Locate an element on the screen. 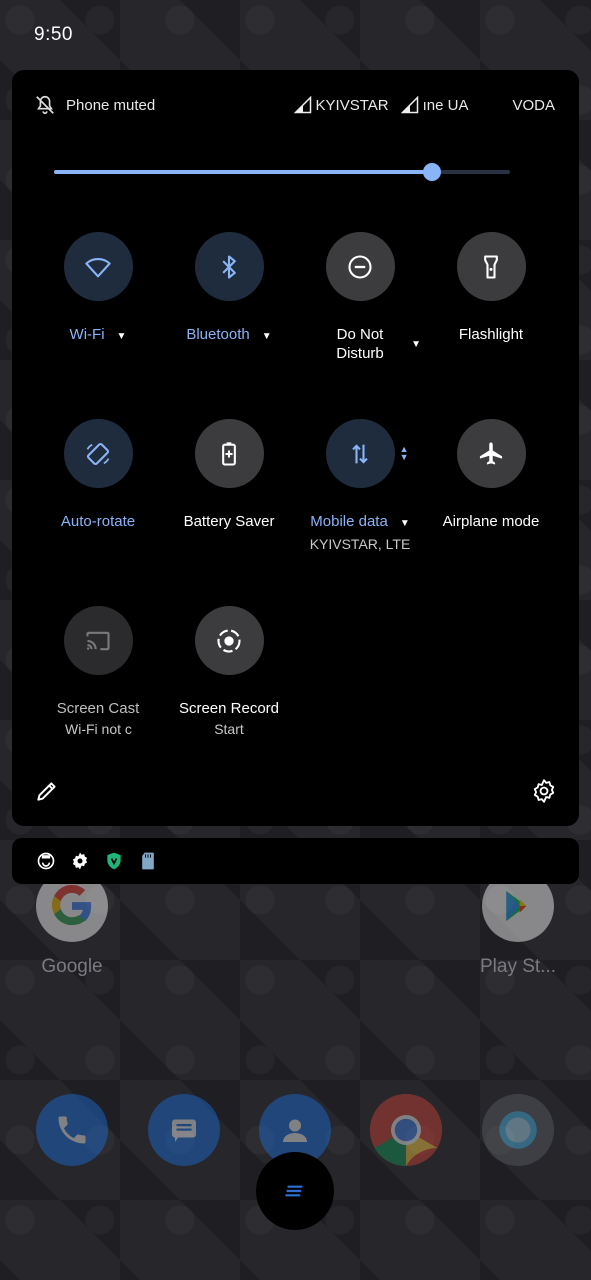  airplane-icon is located at coordinates (491, 452).